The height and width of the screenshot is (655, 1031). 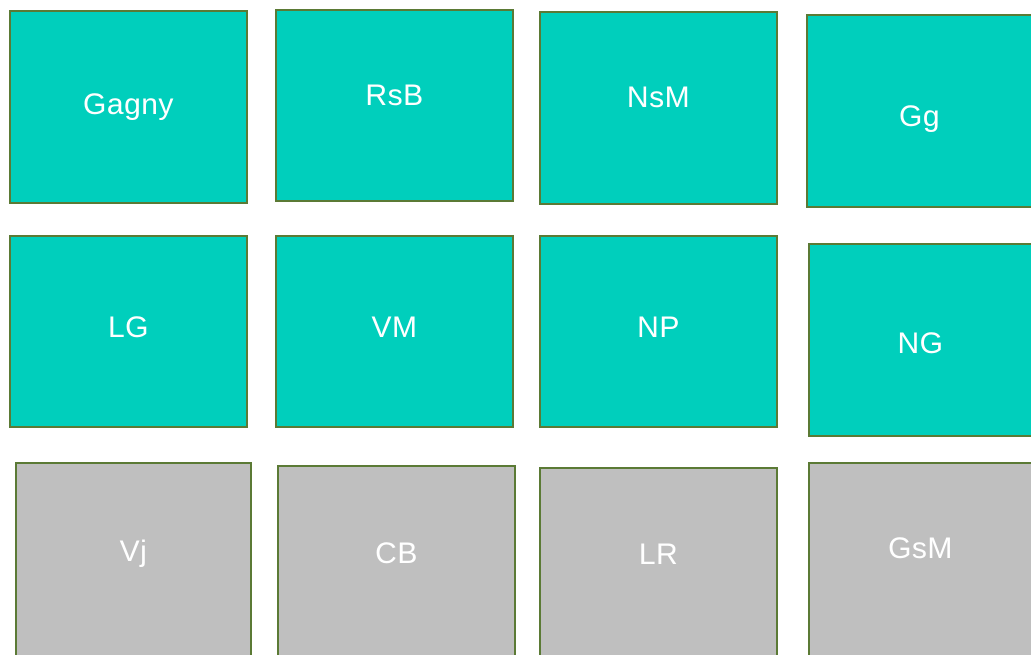 What do you see at coordinates (658, 554) in the screenshot?
I see `tile-label: LR` at bounding box center [658, 554].